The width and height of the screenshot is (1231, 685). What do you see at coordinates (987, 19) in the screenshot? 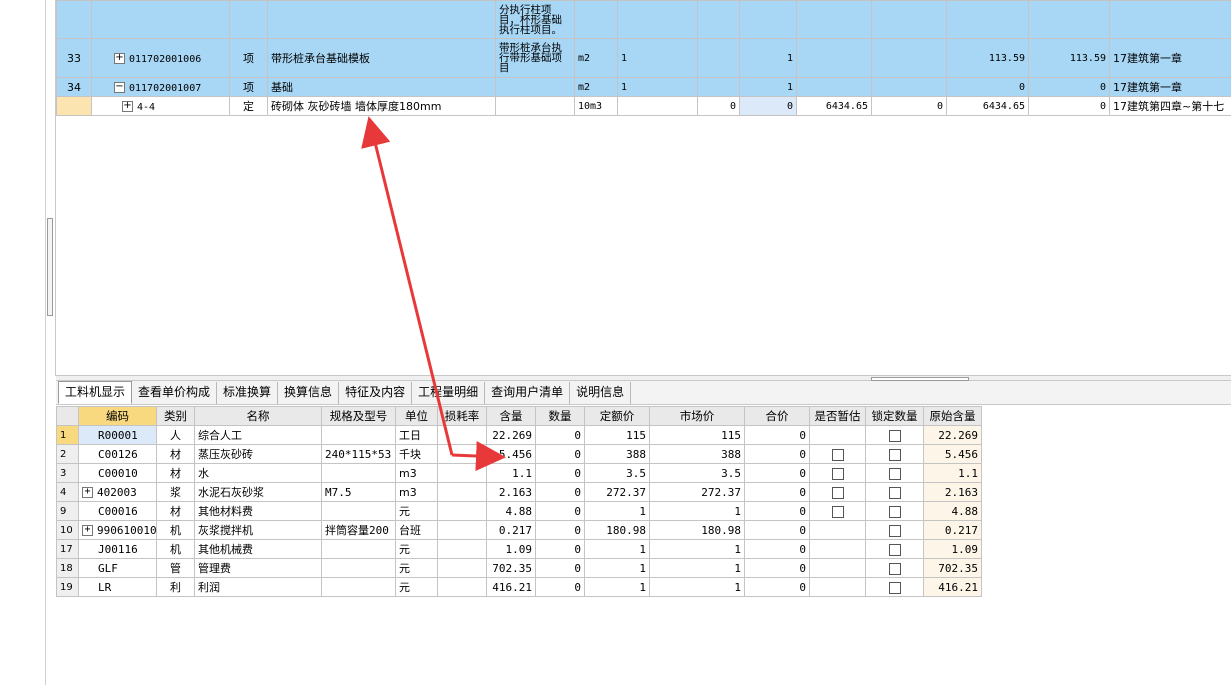
I see `item-cell-c11` at bounding box center [987, 19].